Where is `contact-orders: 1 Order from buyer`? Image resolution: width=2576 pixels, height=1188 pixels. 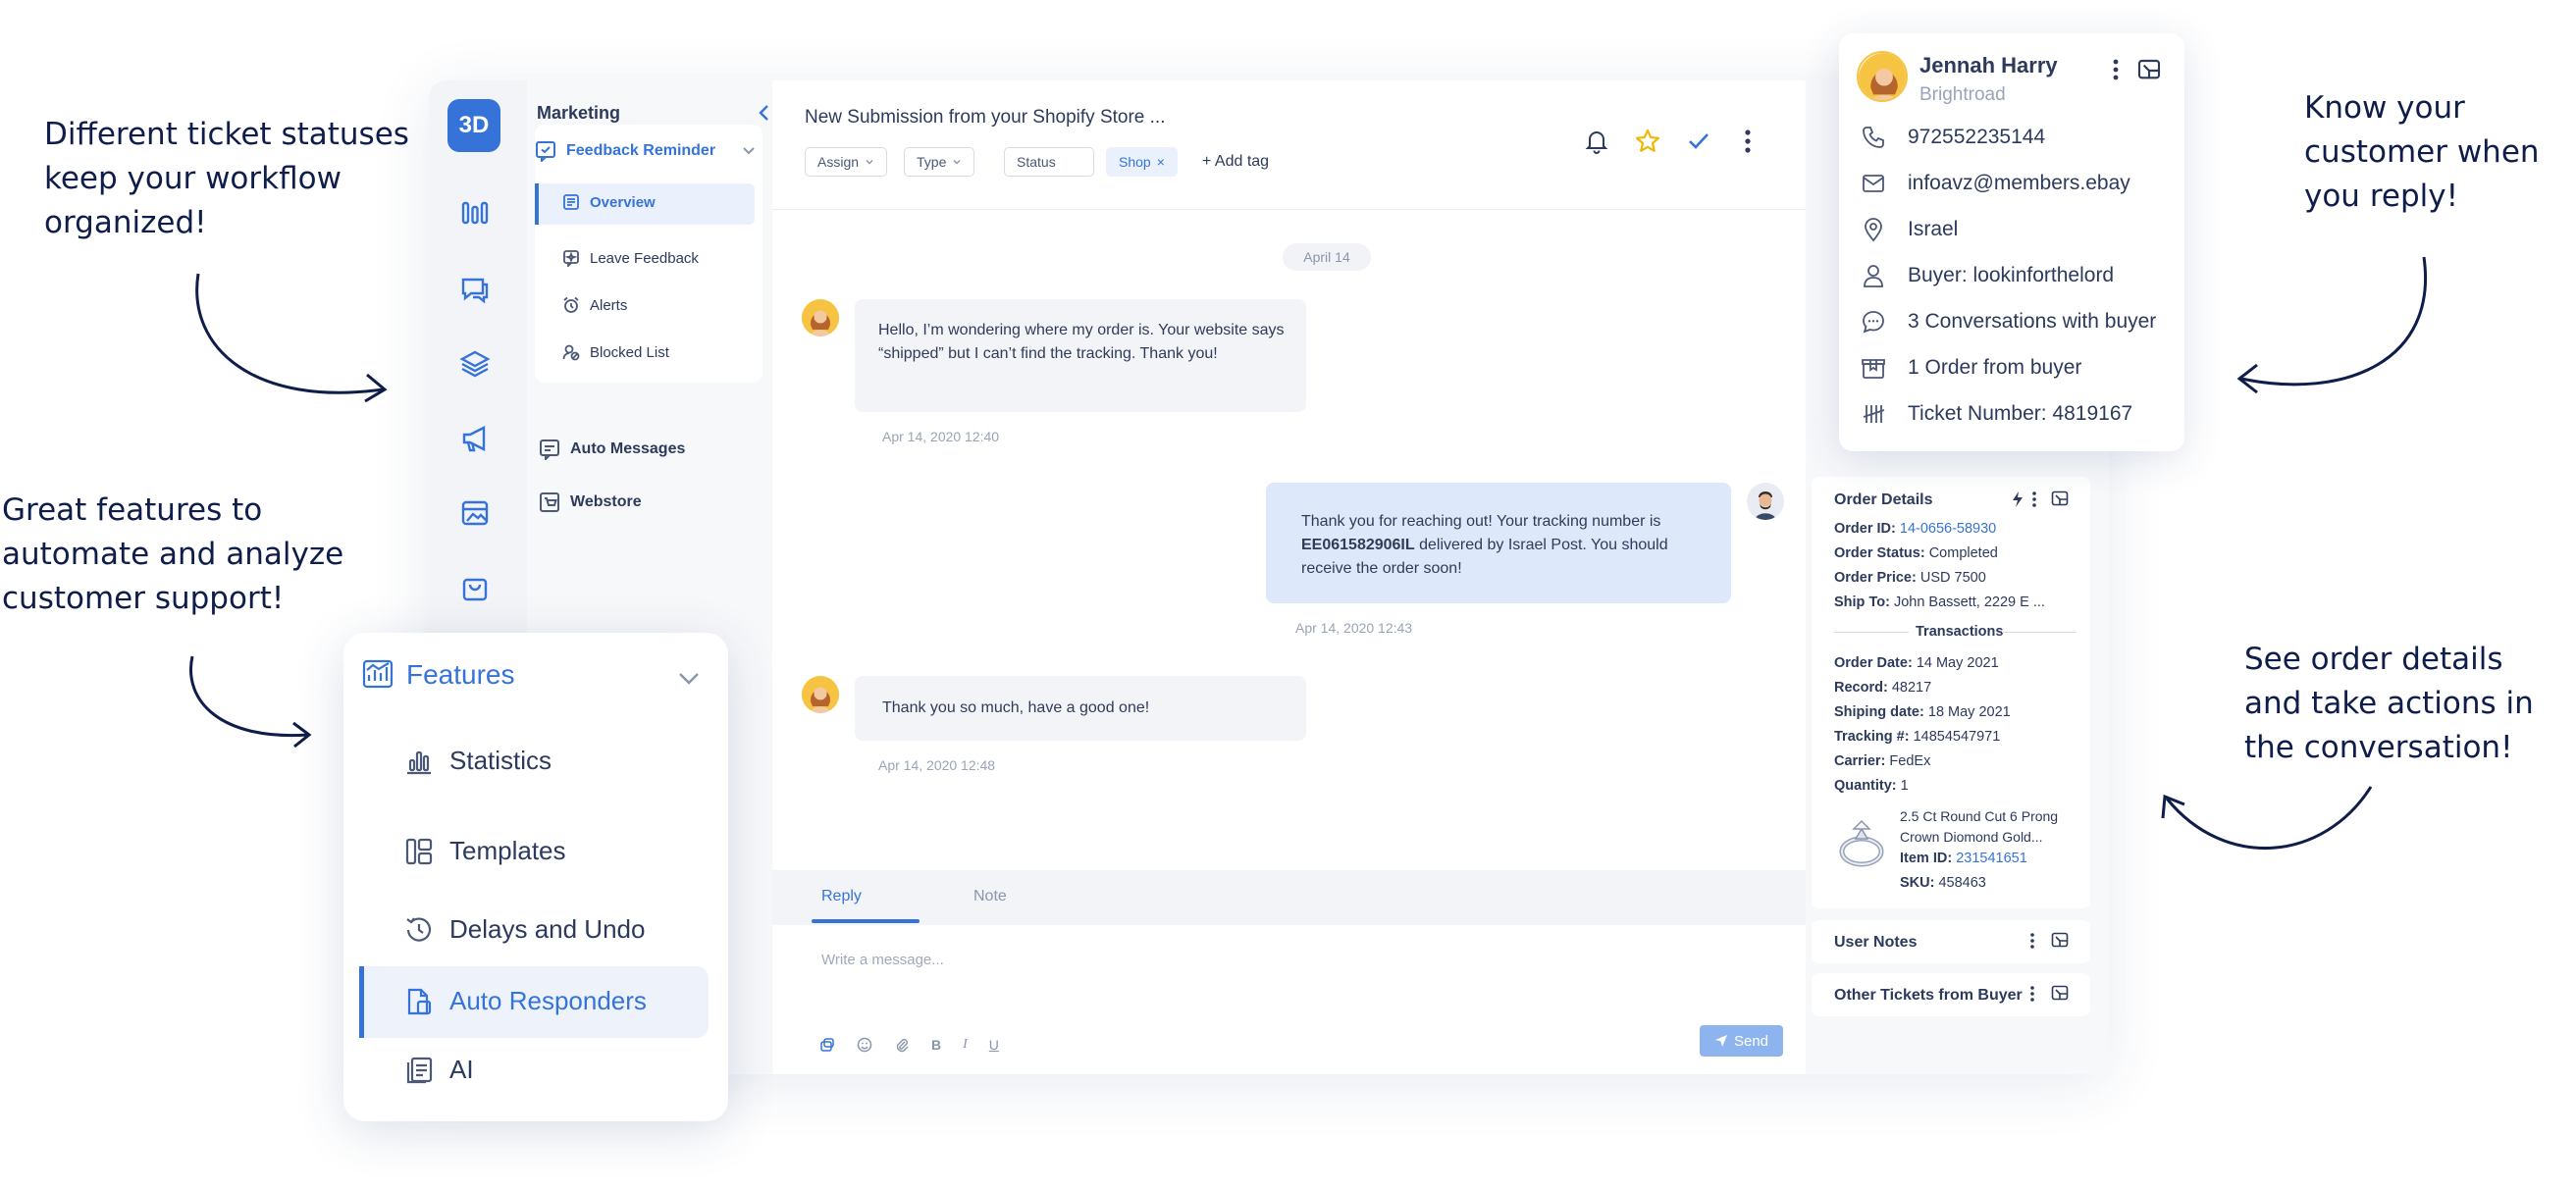 contact-orders: 1 Order from buyer is located at coordinates (1971, 368).